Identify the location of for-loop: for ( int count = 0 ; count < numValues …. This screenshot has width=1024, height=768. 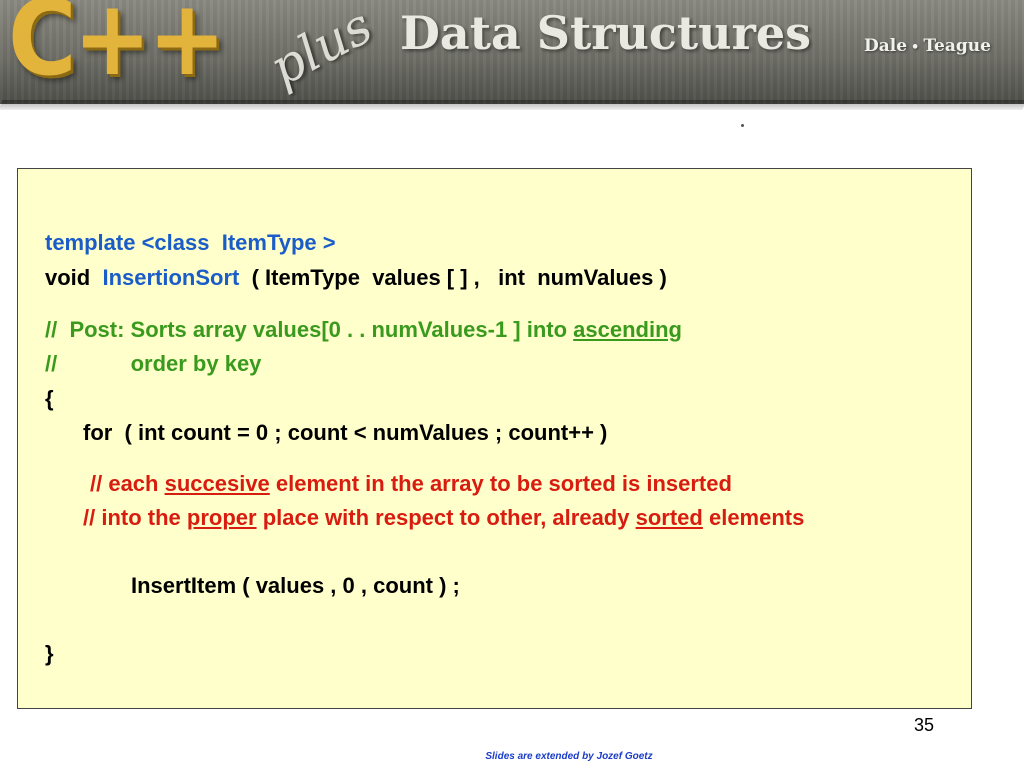
(345, 432).